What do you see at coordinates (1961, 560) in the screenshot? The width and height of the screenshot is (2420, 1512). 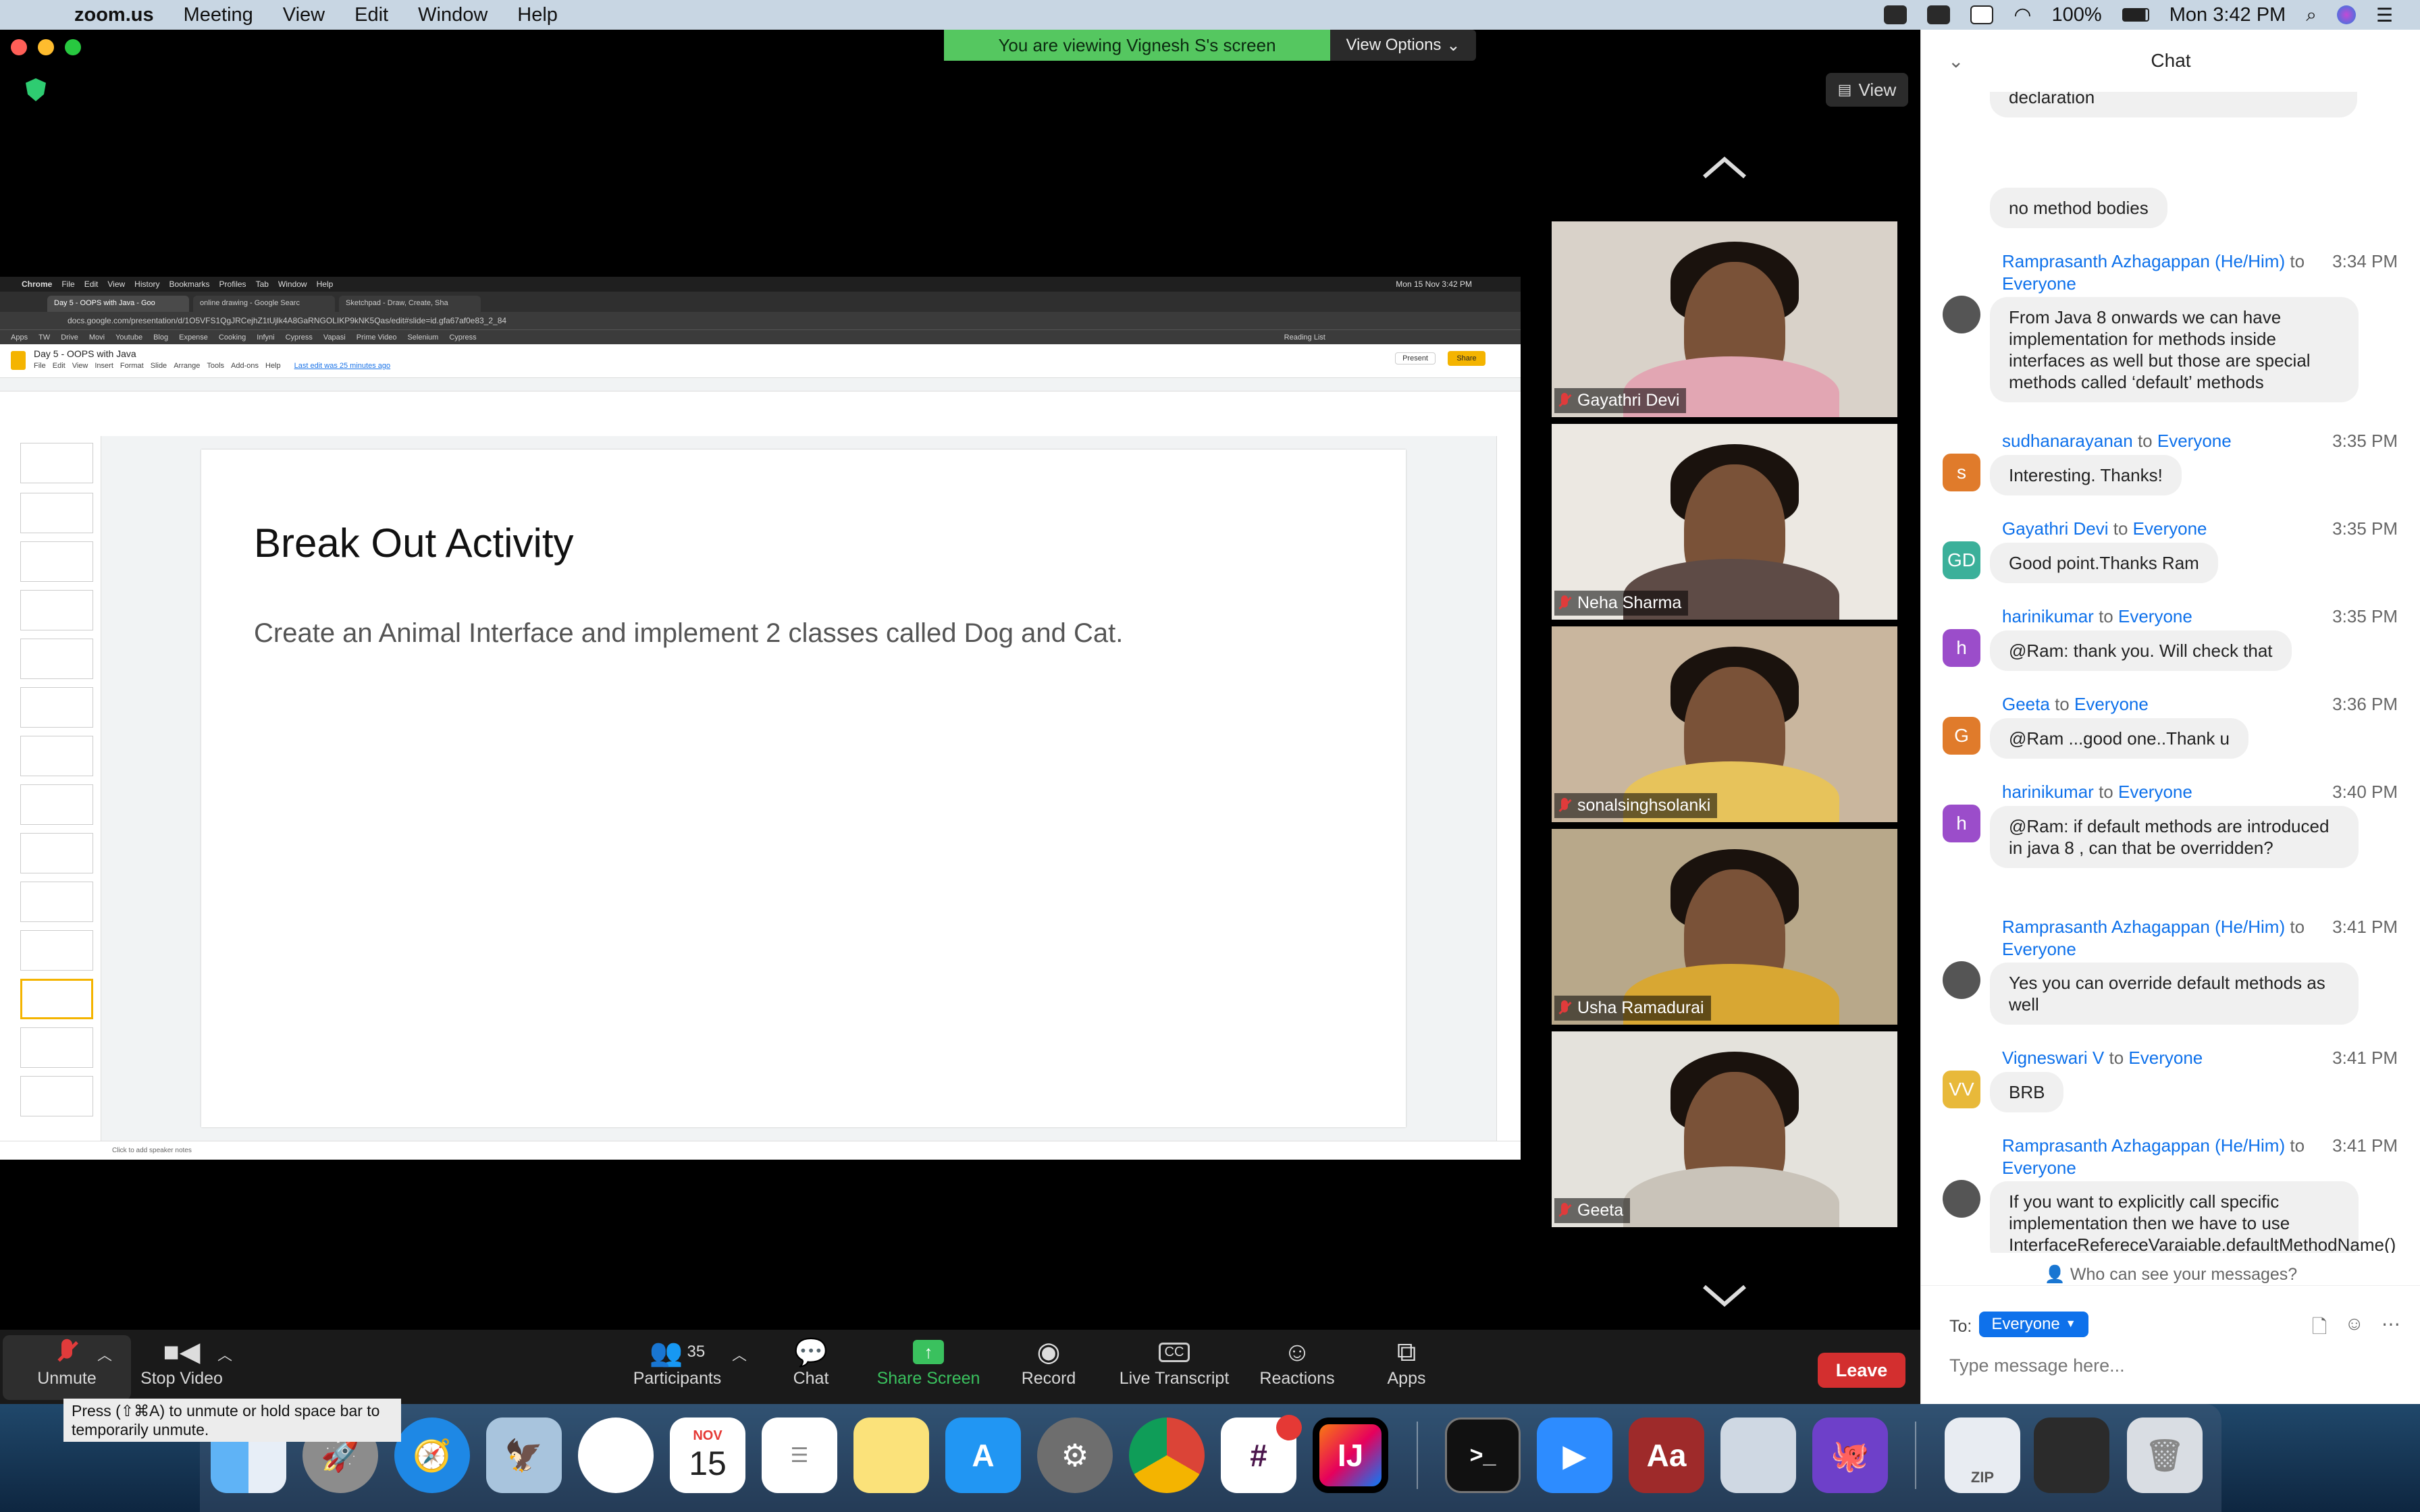 I see `avatar-initials: GD` at bounding box center [1961, 560].